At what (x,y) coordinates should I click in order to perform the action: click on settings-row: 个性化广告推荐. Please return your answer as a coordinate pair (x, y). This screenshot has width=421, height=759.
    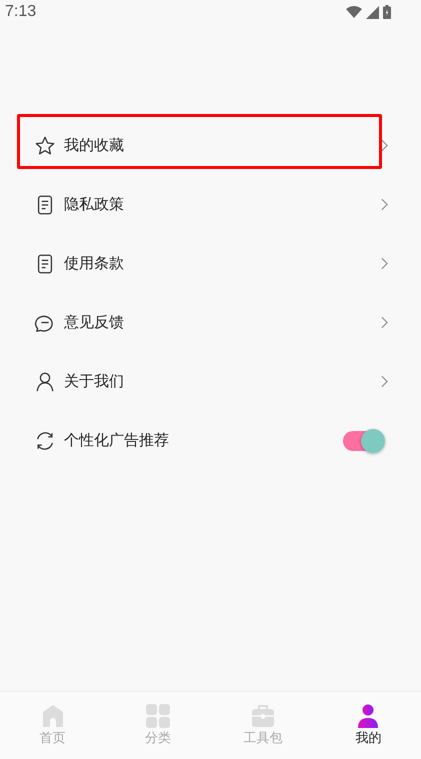
    Looking at the image, I should click on (202, 440).